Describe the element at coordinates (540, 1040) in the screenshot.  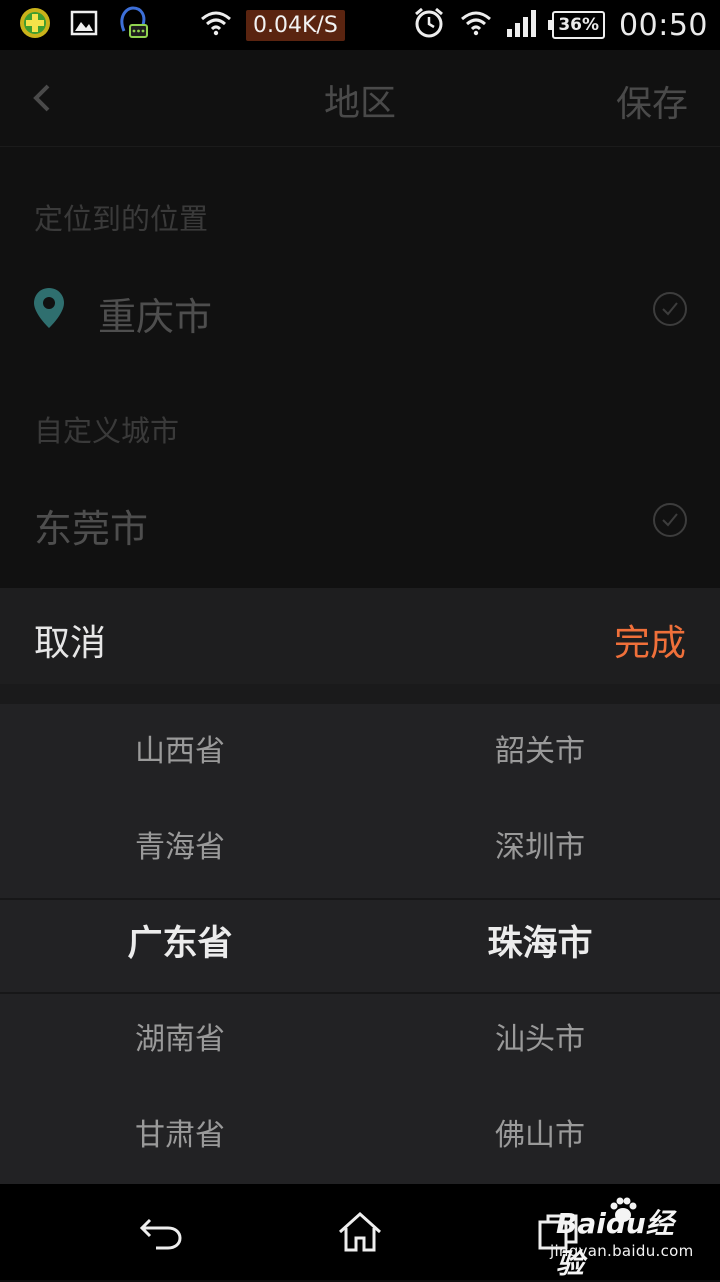
I see `city-option: 汕头市` at that location.